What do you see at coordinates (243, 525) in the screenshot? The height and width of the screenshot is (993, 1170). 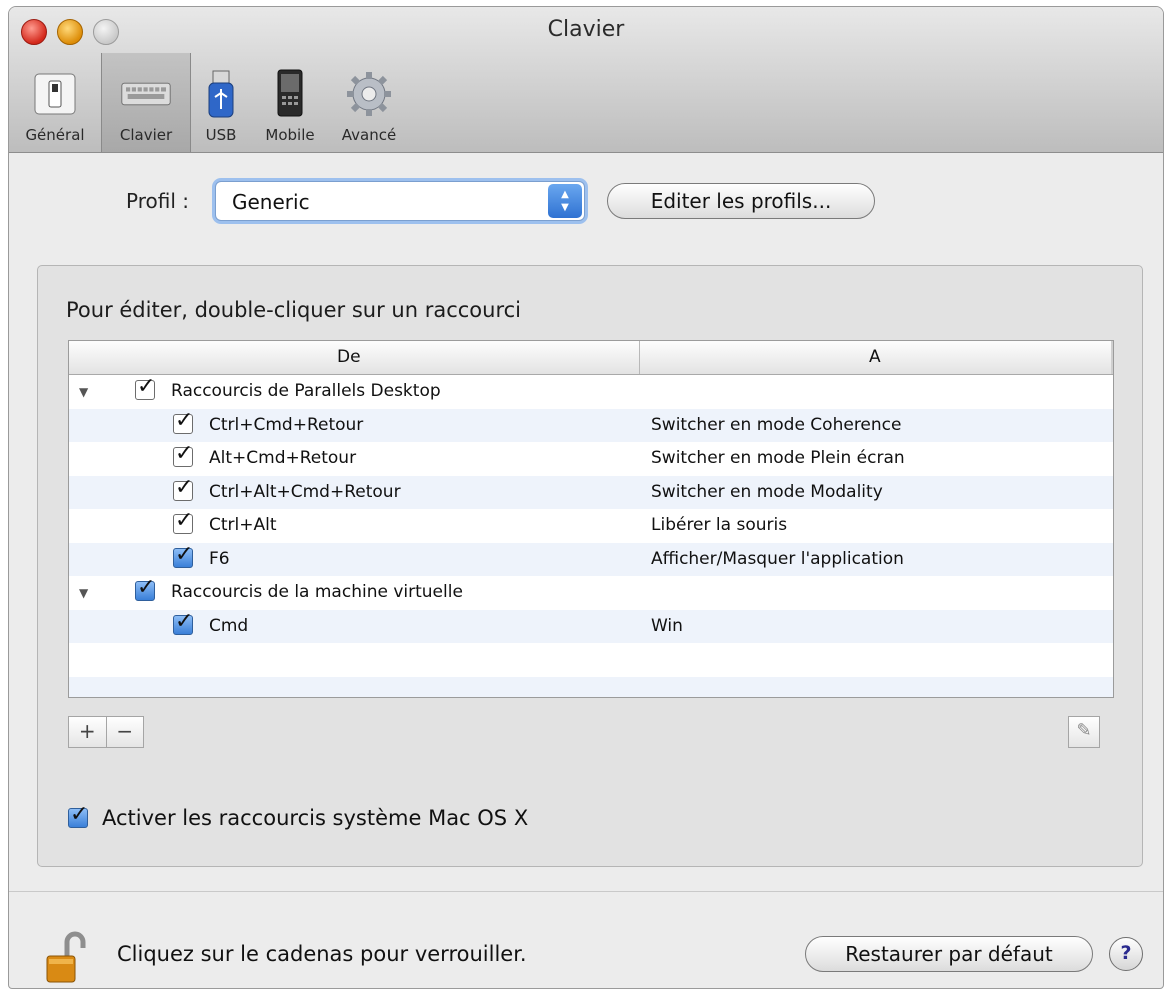 I see `shortcut-from: Ctrl+Alt` at bounding box center [243, 525].